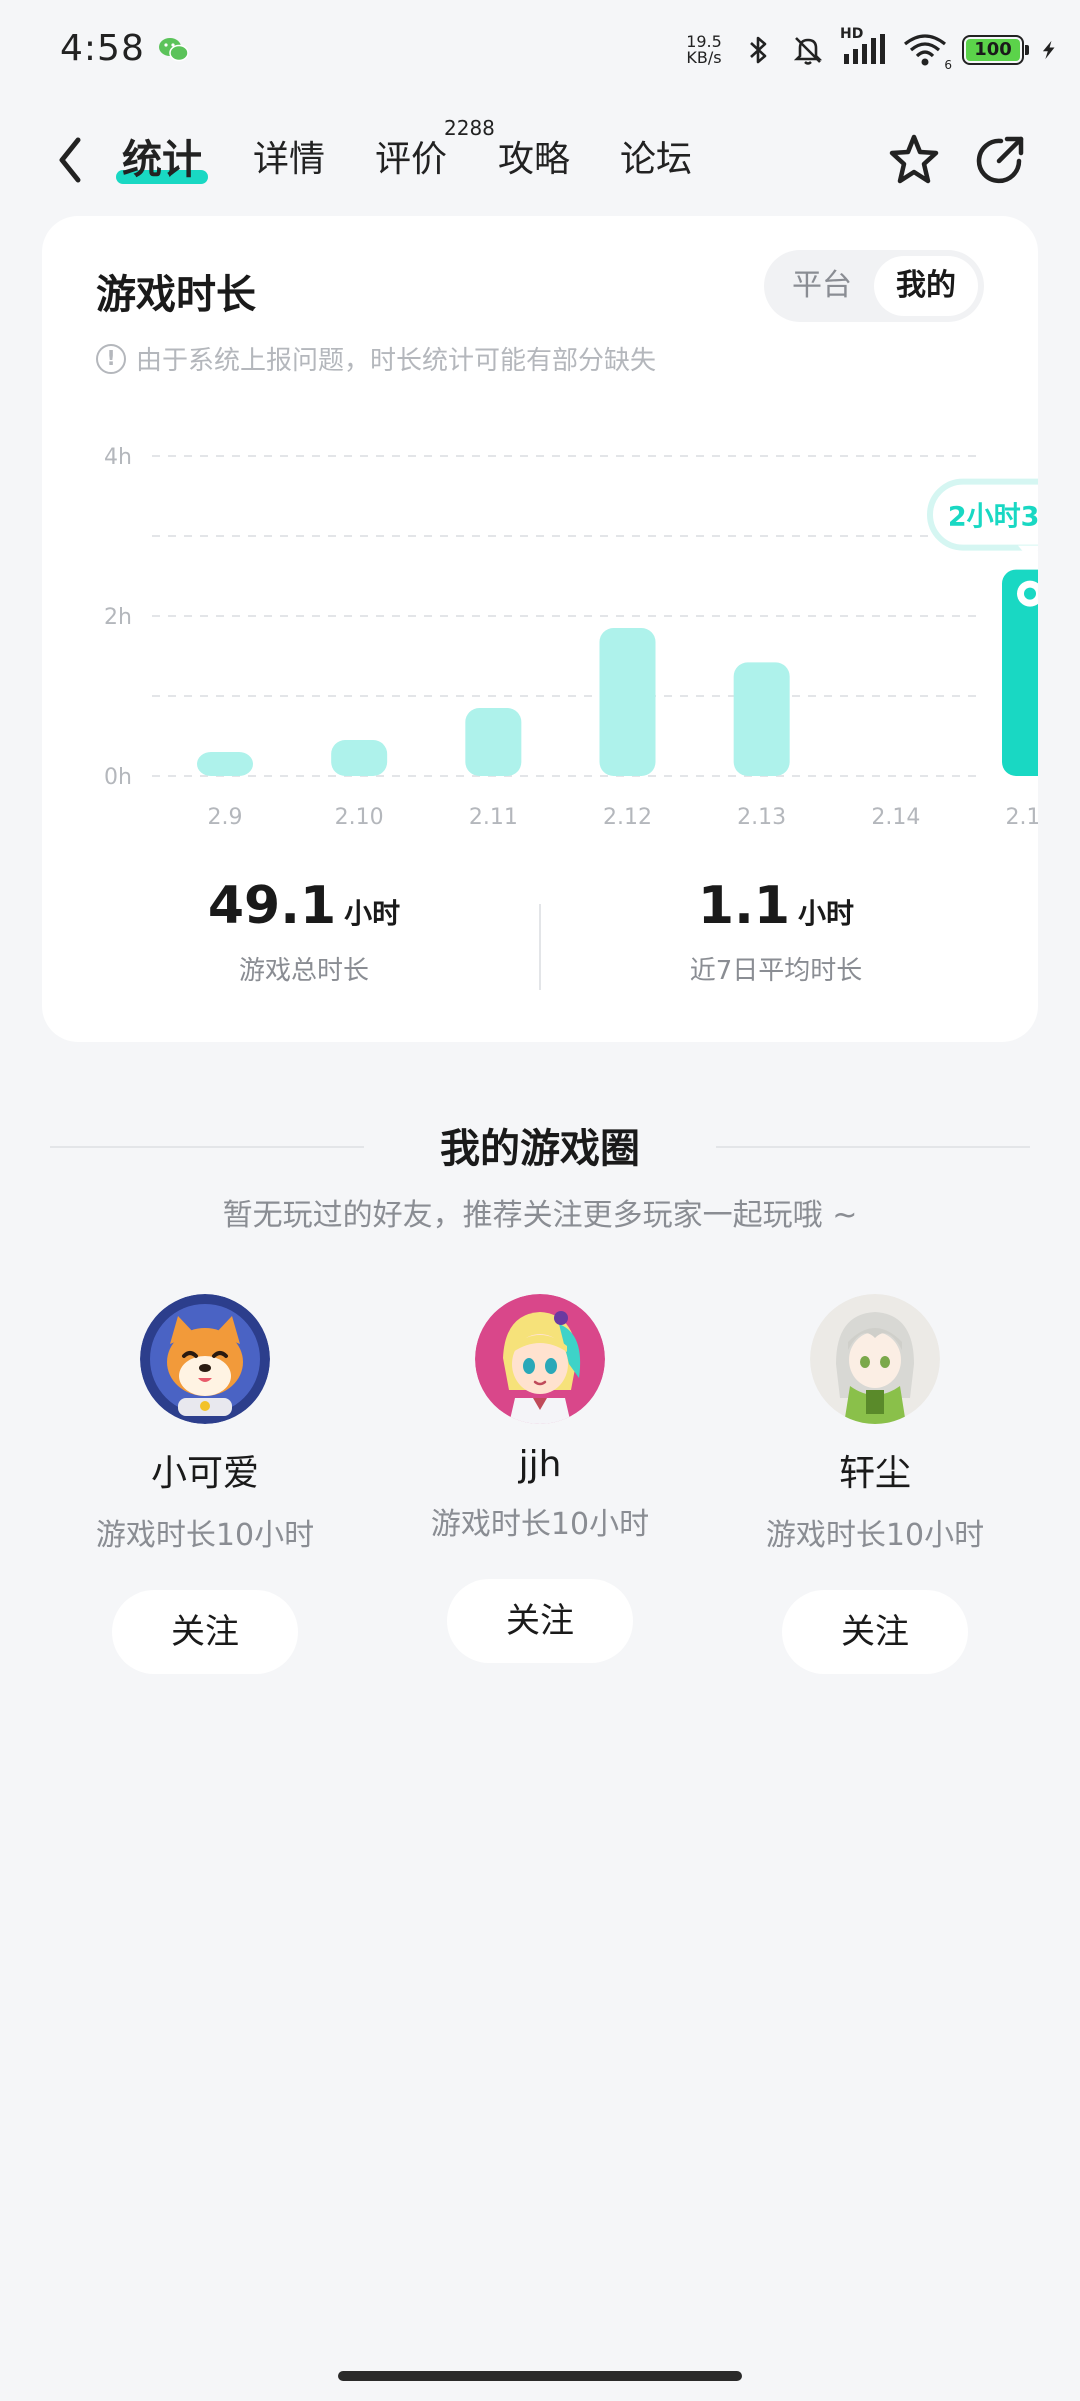  I want to click on game-circle-title: 我的游戏圈, so click(540, 1149).